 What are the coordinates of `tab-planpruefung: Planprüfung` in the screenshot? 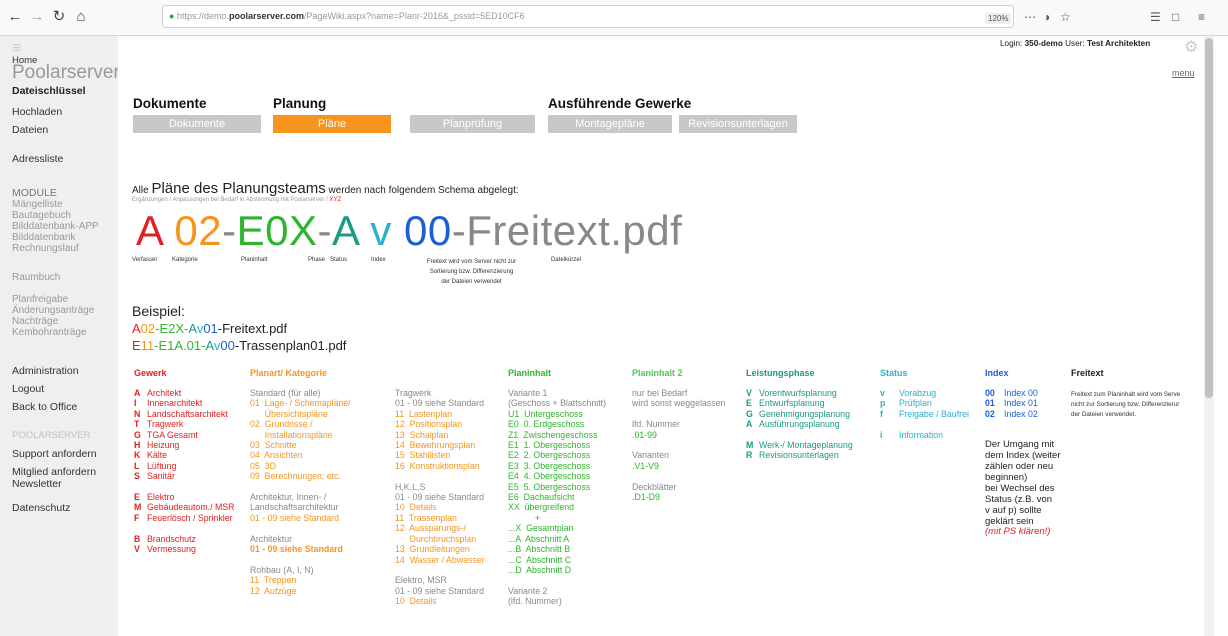 It's located at (472, 124).